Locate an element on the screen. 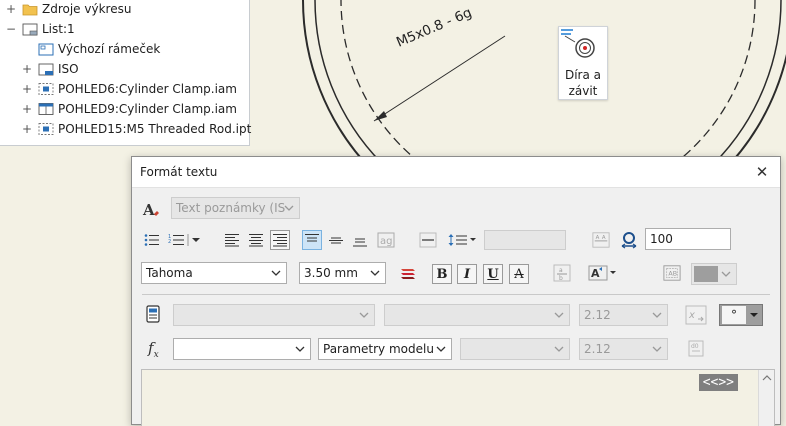  stack-text-button: AA is located at coordinates (601, 240).